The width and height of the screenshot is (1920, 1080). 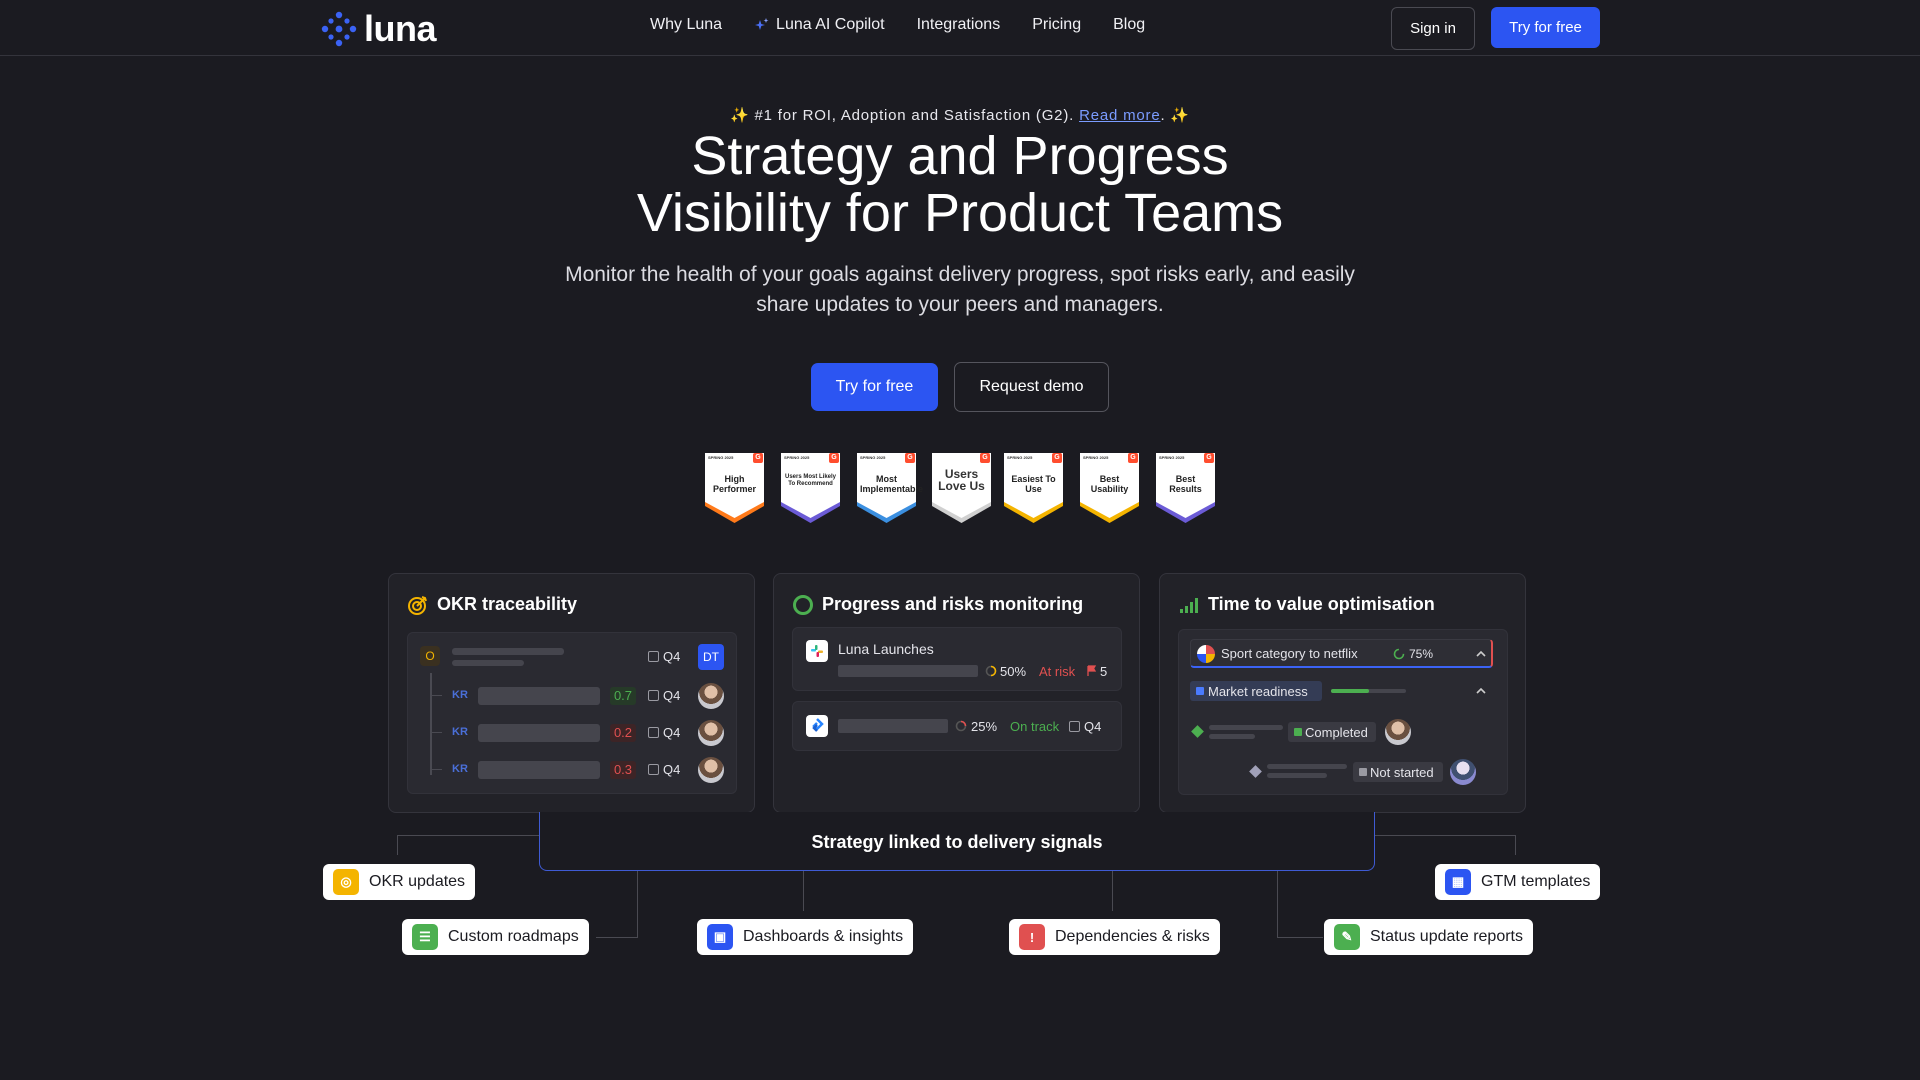 I want to click on okr-tree: O Q4 DT KR 0.7 Q4 KR 0.2 Q4 KR 0.3 Q4, so click(x=572, y=713).